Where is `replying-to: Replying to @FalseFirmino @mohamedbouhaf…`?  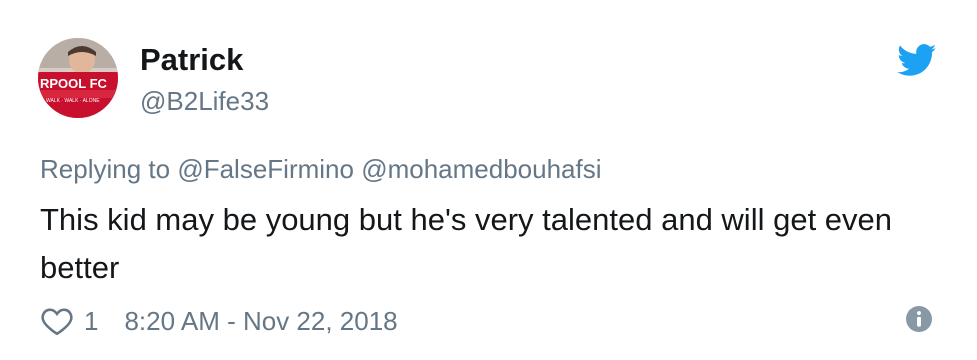 replying-to: Replying to @FalseFirmino @mohamedbouhaf… is located at coordinates (321, 169).